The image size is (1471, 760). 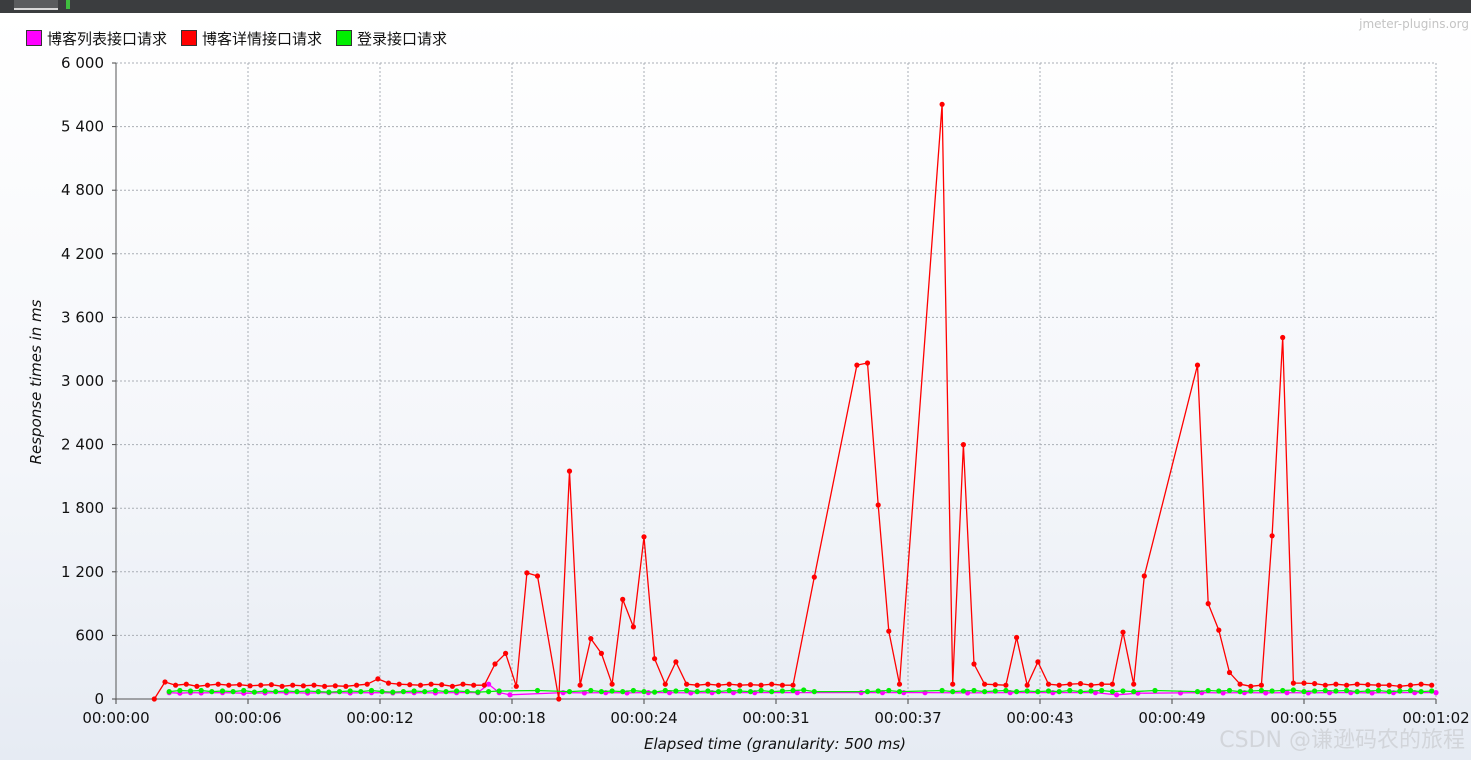 What do you see at coordinates (907, 718) in the screenshot?
I see `x-tick-label: 00:00:37` at bounding box center [907, 718].